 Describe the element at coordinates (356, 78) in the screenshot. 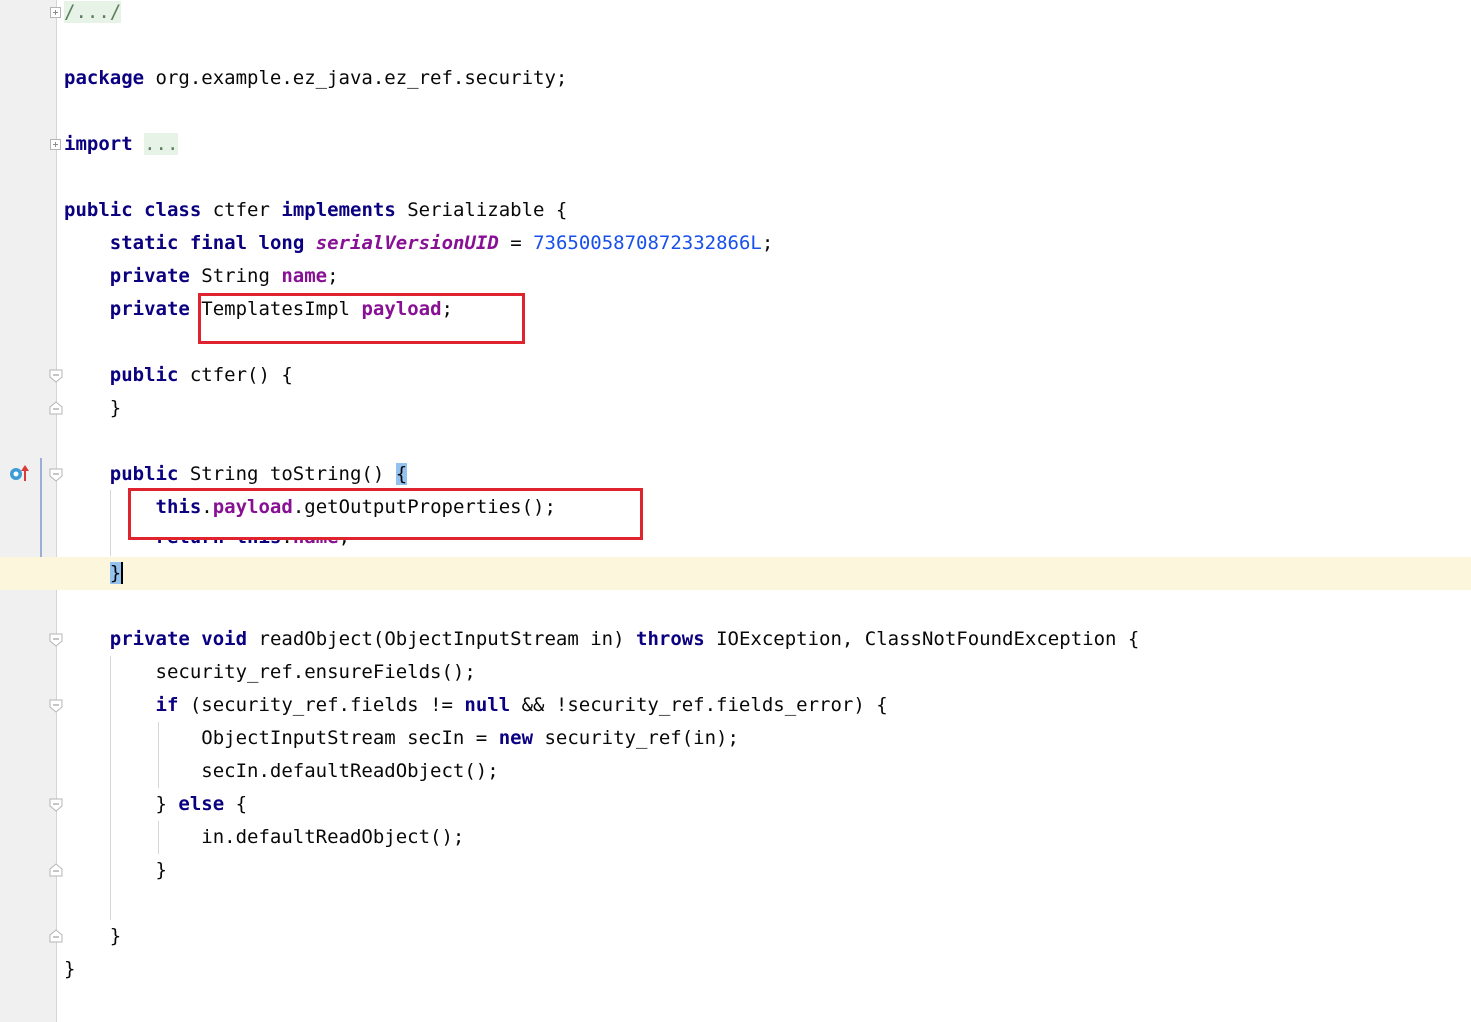

I see `code-token: org.example.ez_java.ez_ref.security;` at that location.